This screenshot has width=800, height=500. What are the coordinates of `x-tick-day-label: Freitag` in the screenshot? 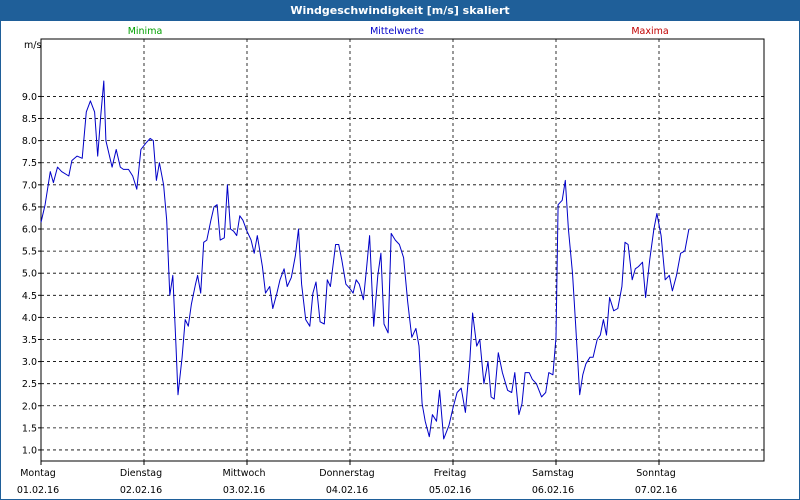 It's located at (450, 473).